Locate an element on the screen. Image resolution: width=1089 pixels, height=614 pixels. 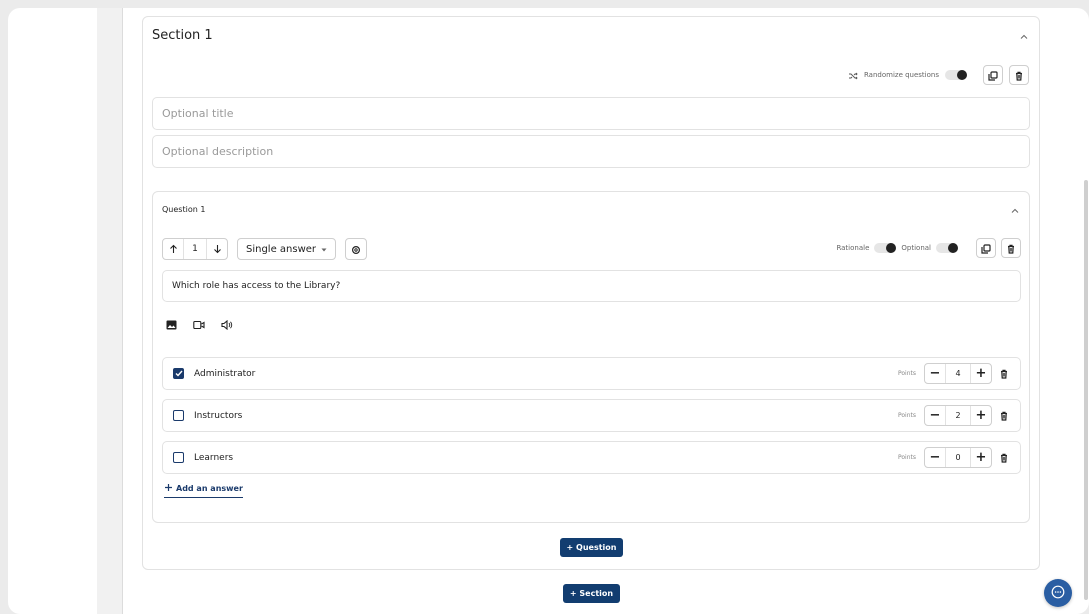
points-stepper: − 0 + is located at coordinates (958, 457).